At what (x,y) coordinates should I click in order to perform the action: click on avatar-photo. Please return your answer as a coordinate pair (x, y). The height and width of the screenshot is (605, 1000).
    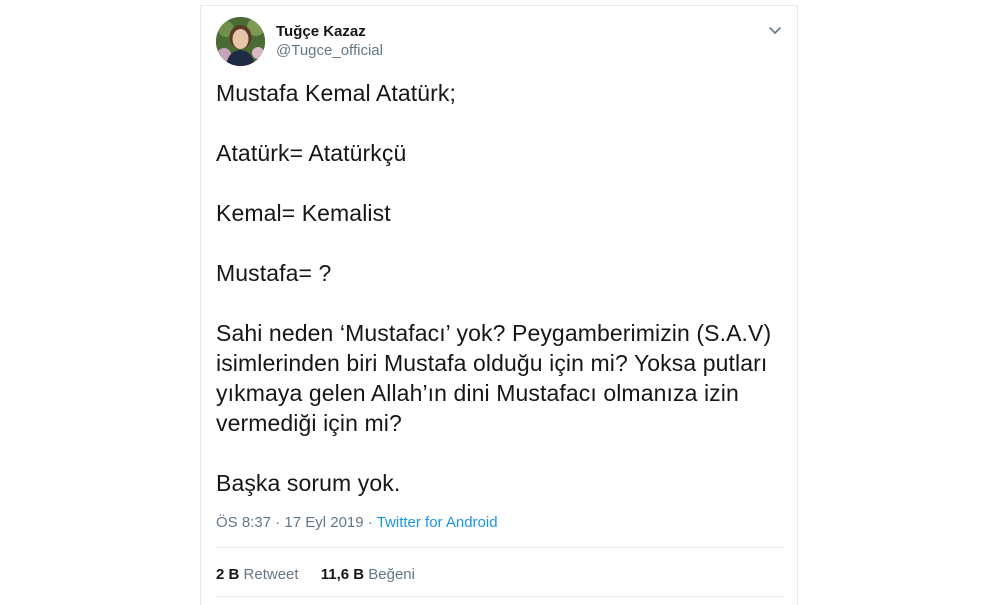
    Looking at the image, I should click on (240, 41).